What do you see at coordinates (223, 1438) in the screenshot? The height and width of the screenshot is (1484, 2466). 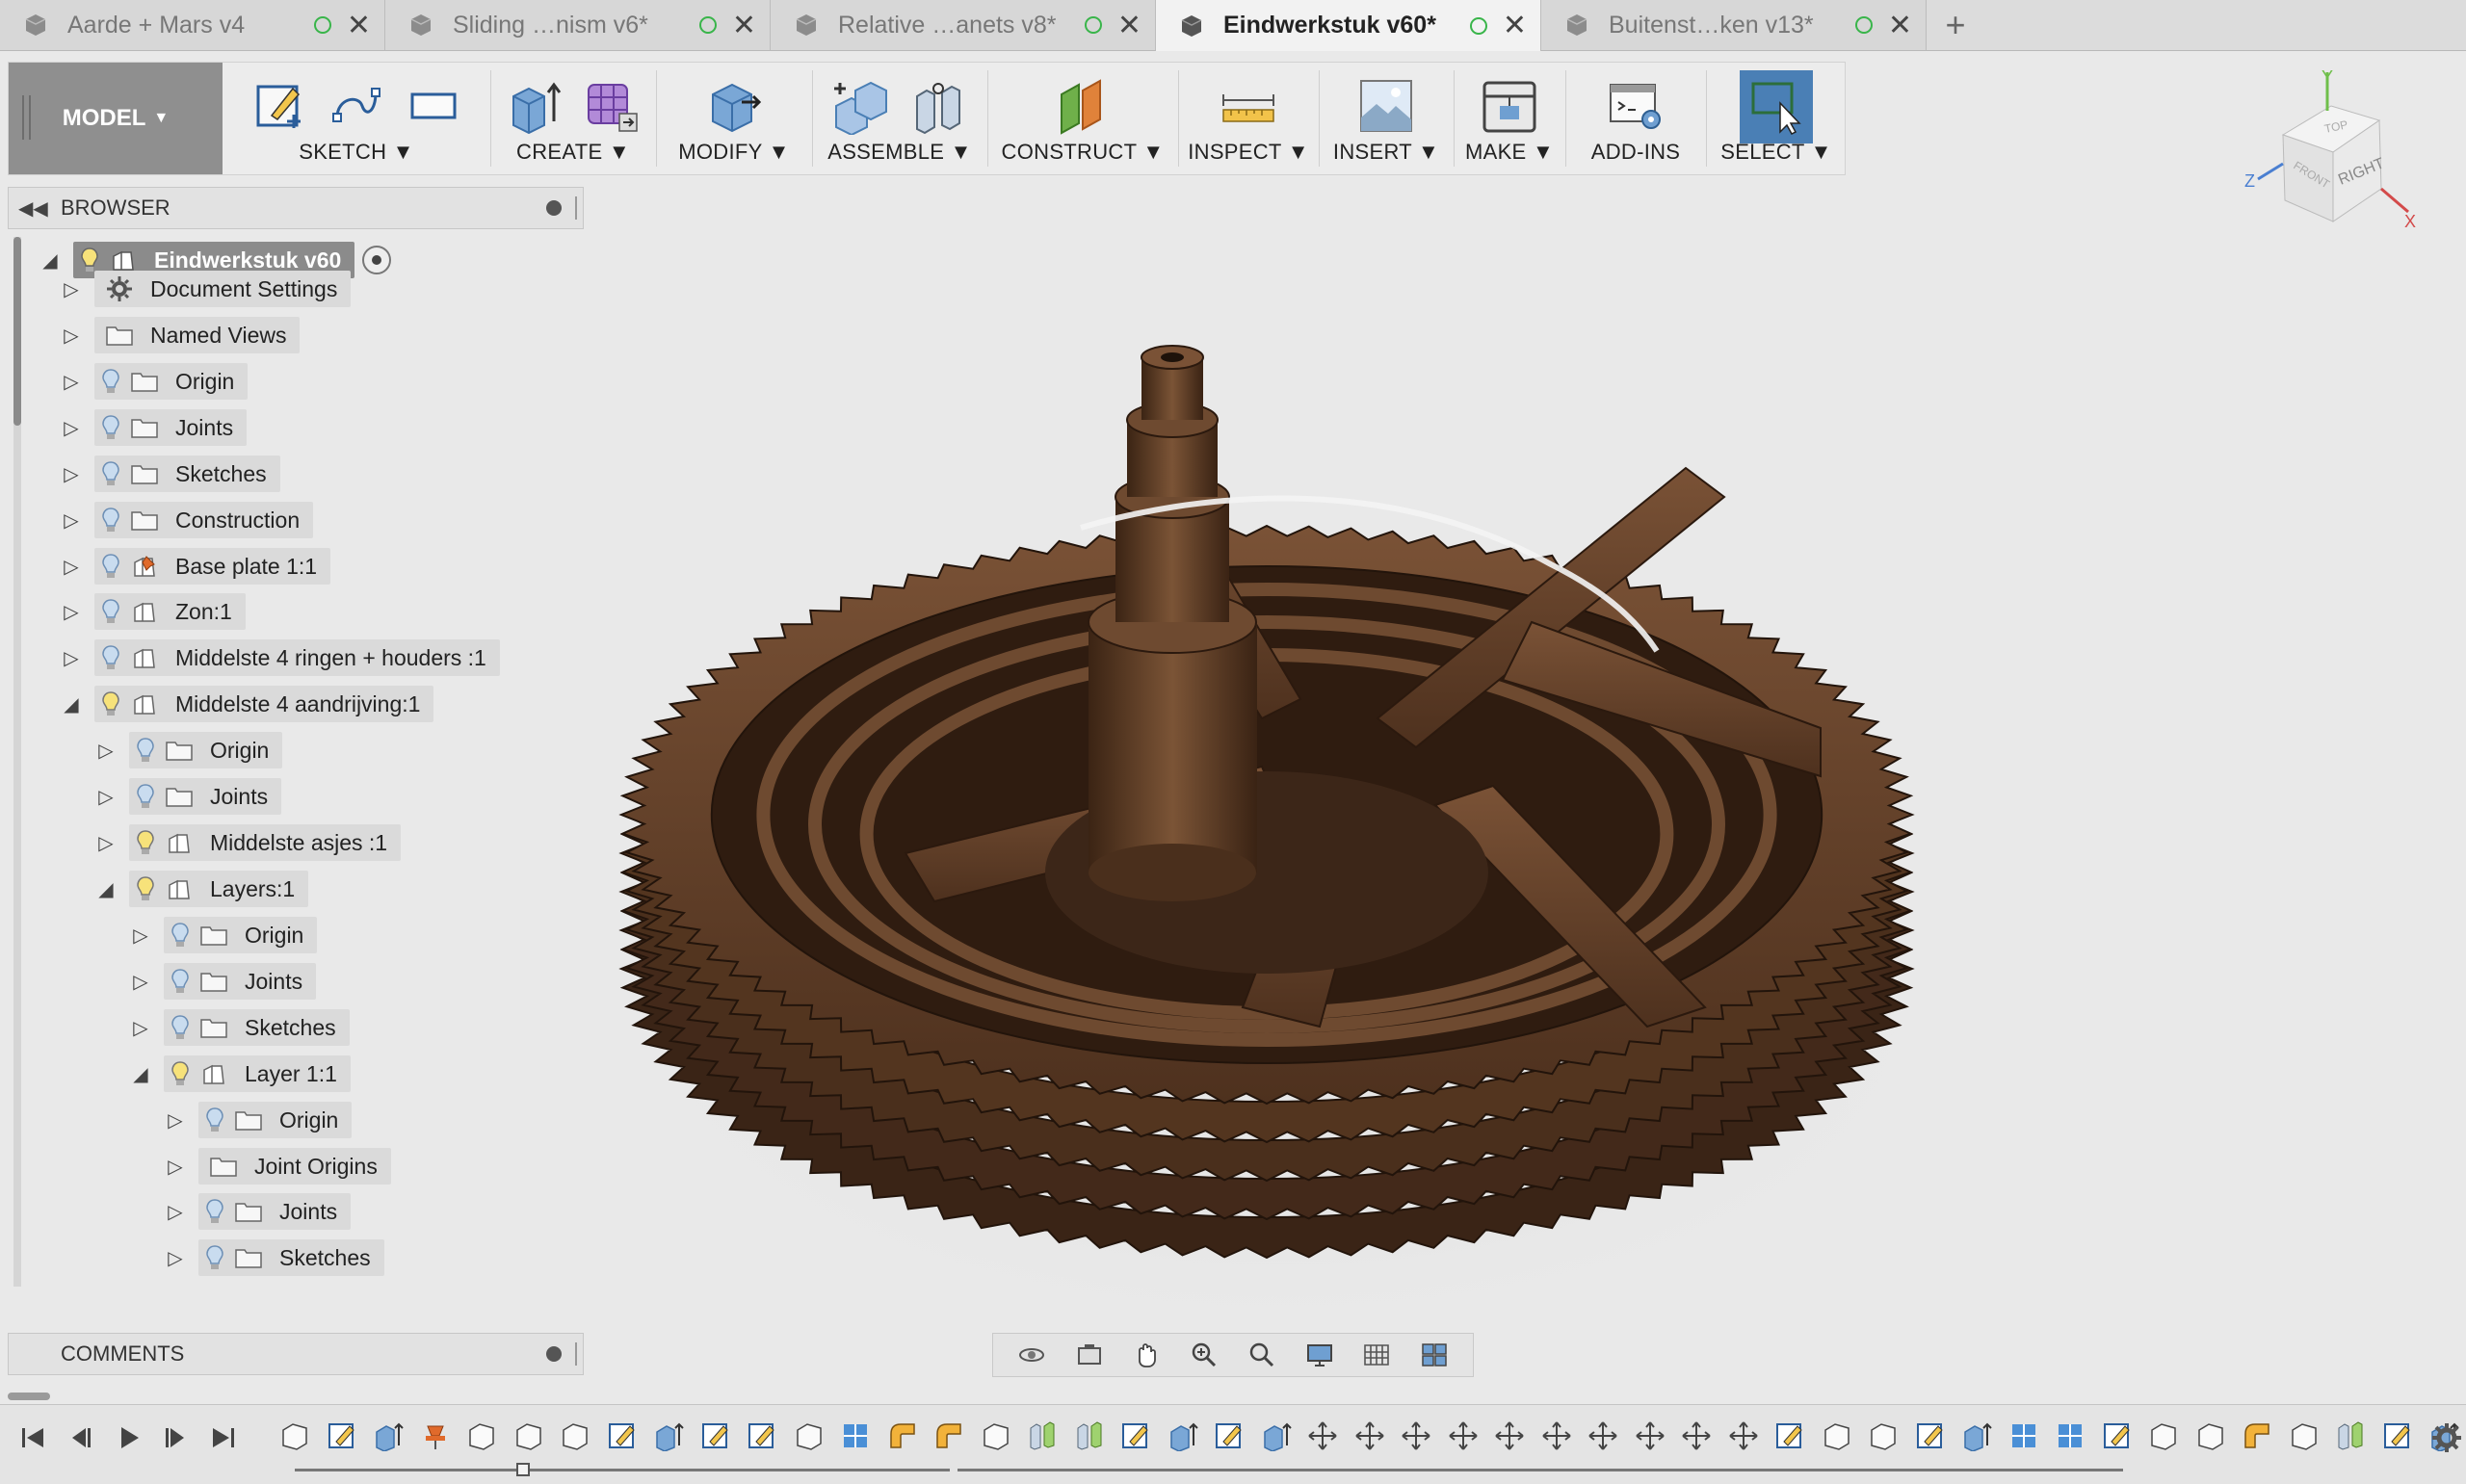 I see `go-to-end-icon` at bounding box center [223, 1438].